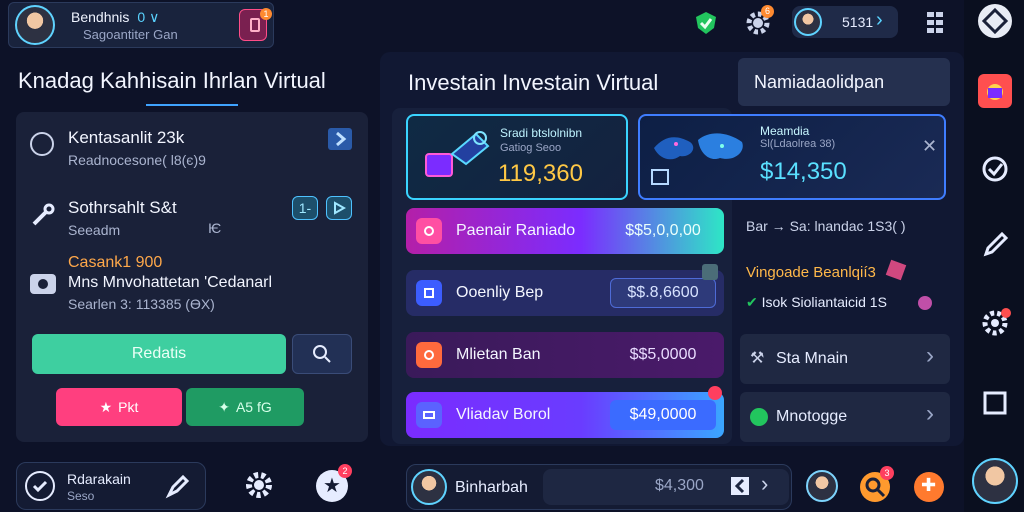 This screenshot has height=512, width=1024. What do you see at coordinates (663, 293) in the screenshot?
I see `invest-row-2-amount: $$.8,6600` at bounding box center [663, 293].